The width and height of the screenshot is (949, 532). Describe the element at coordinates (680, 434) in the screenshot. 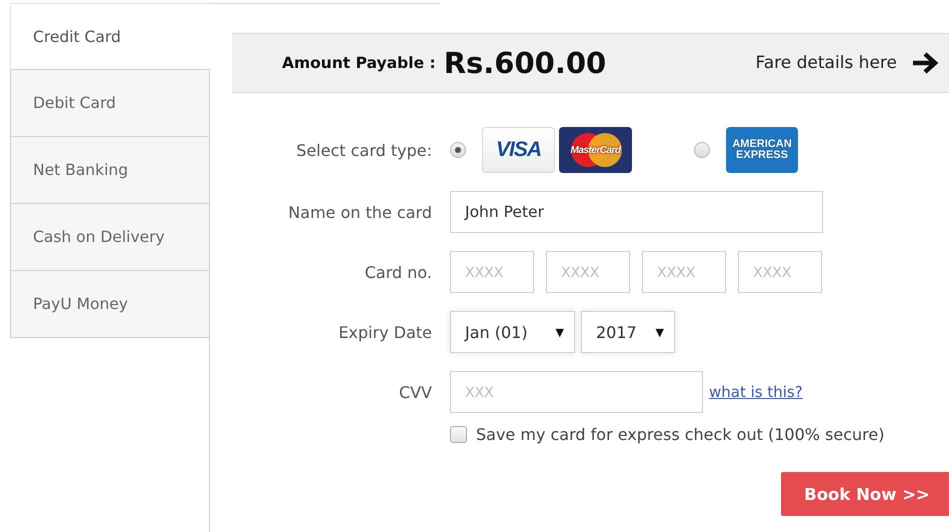

I see `save-card-label: Save my card for express check out (100% secure)` at that location.